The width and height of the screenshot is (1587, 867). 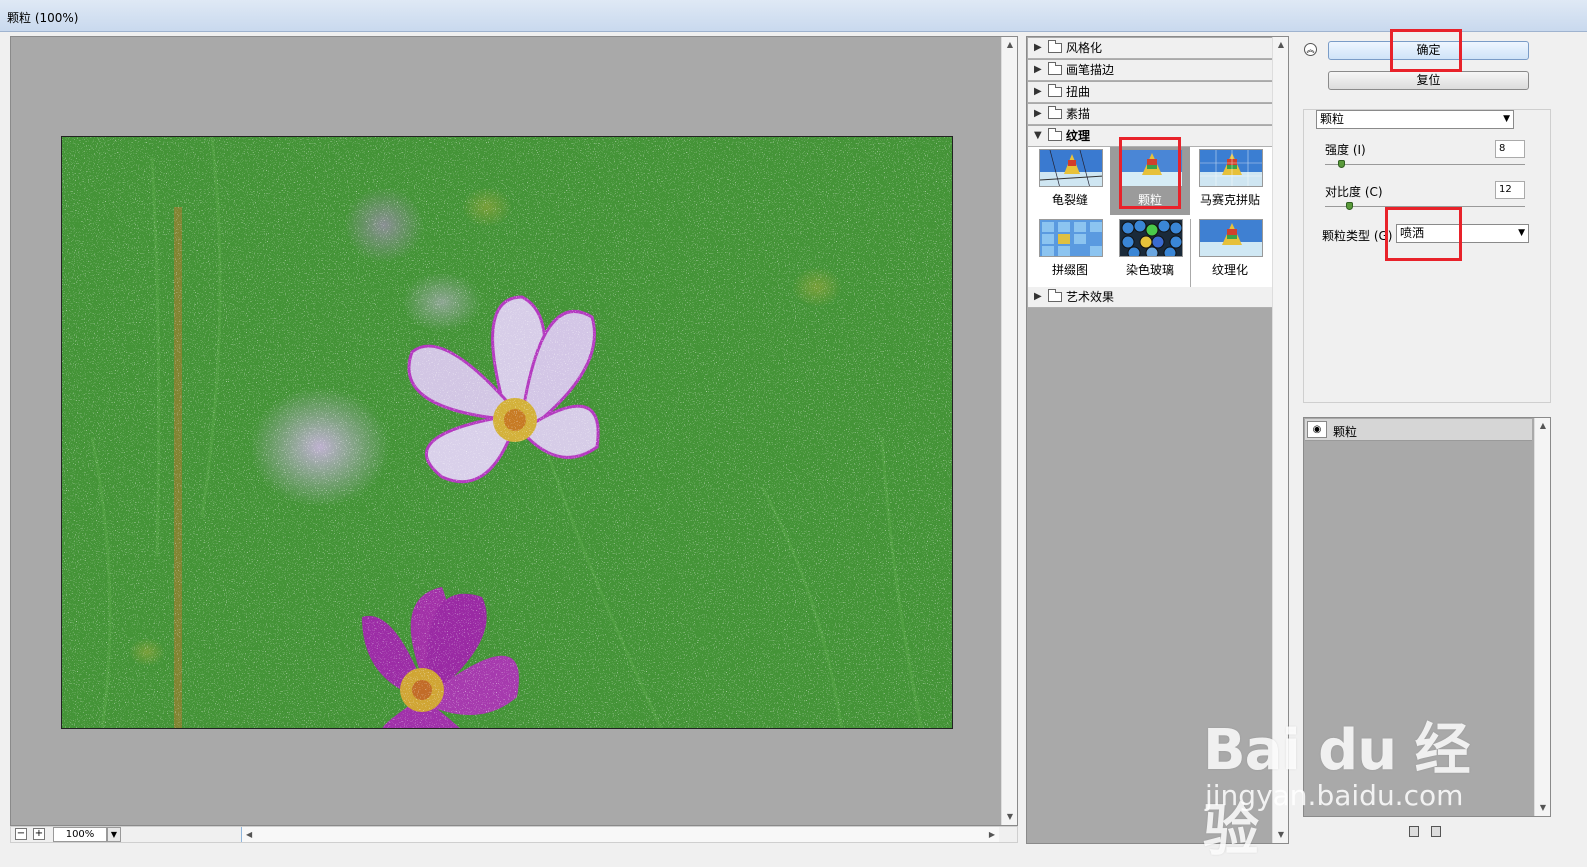 What do you see at coordinates (21, 834) in the screenshot?
I see `zoom-out-button: −` at bounding box center [21, 834].